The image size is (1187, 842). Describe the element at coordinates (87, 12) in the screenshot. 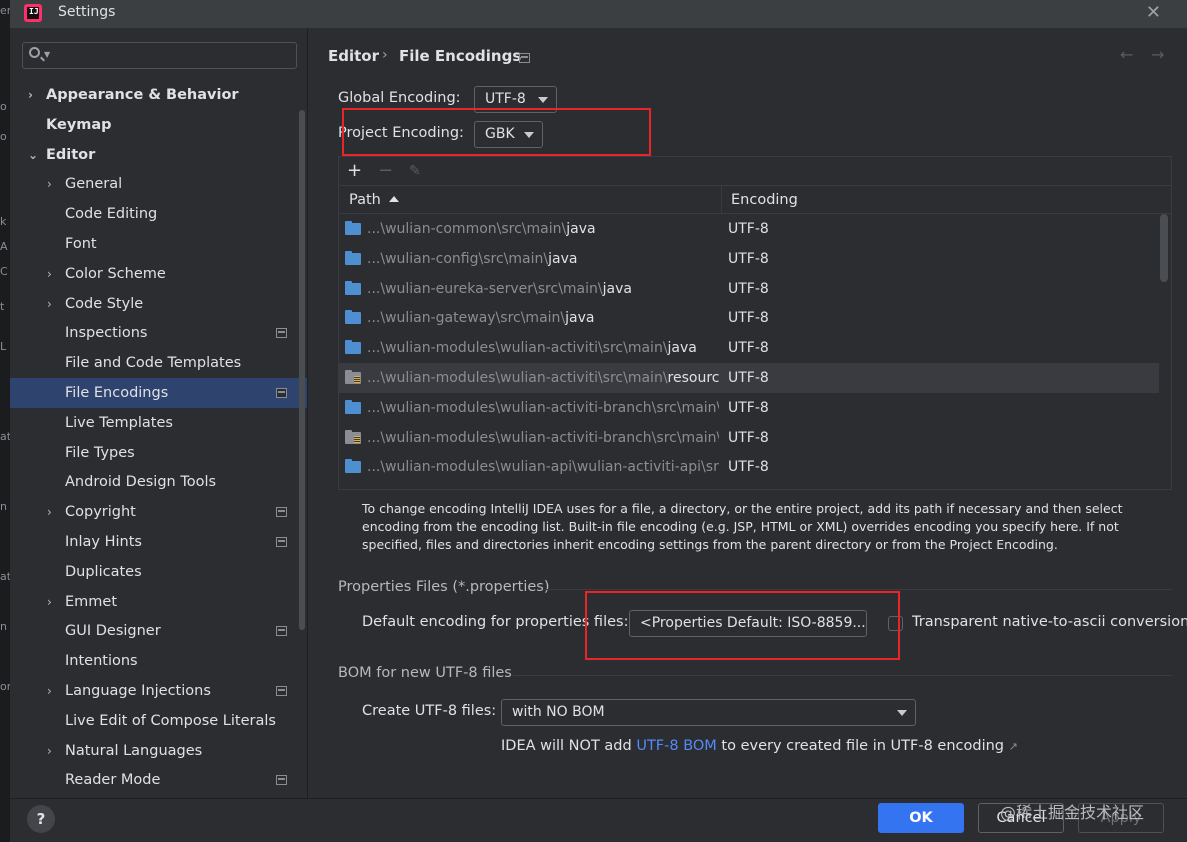

I see `window-title: Settings` at that location.